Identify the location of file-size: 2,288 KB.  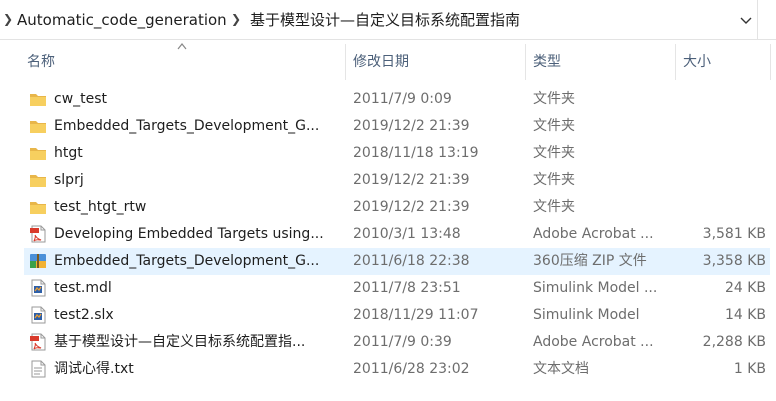
(734, 342).